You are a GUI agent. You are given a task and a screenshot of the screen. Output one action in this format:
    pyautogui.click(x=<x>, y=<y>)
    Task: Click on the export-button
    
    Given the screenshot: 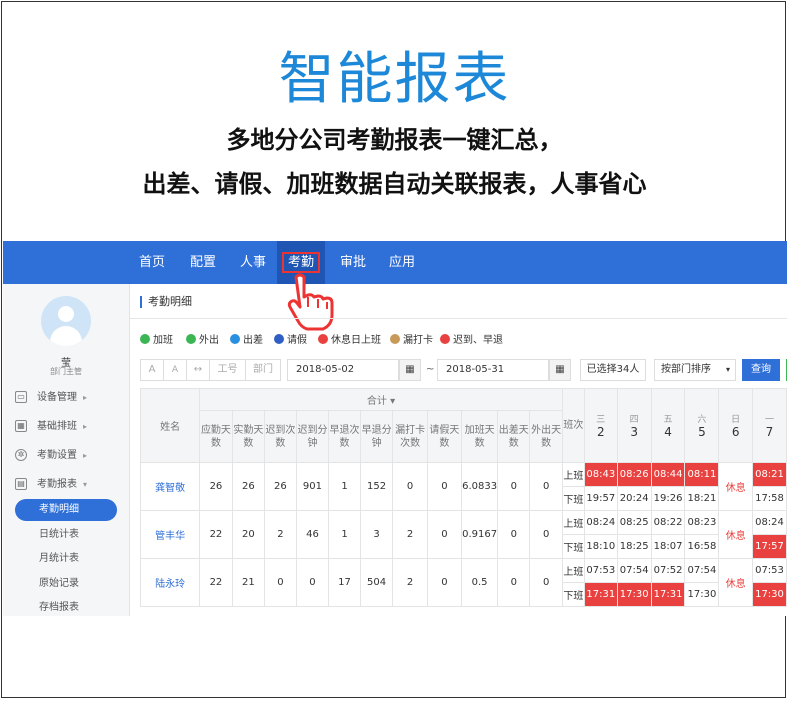 What is the action you would take?
    pyautogui.click(x=786, y=370)
    